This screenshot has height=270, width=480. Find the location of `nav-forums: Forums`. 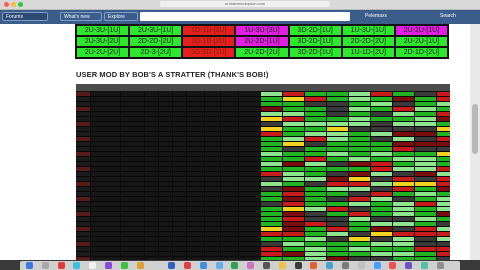

nav-forums: Forums is located at coordinates (25, 16).